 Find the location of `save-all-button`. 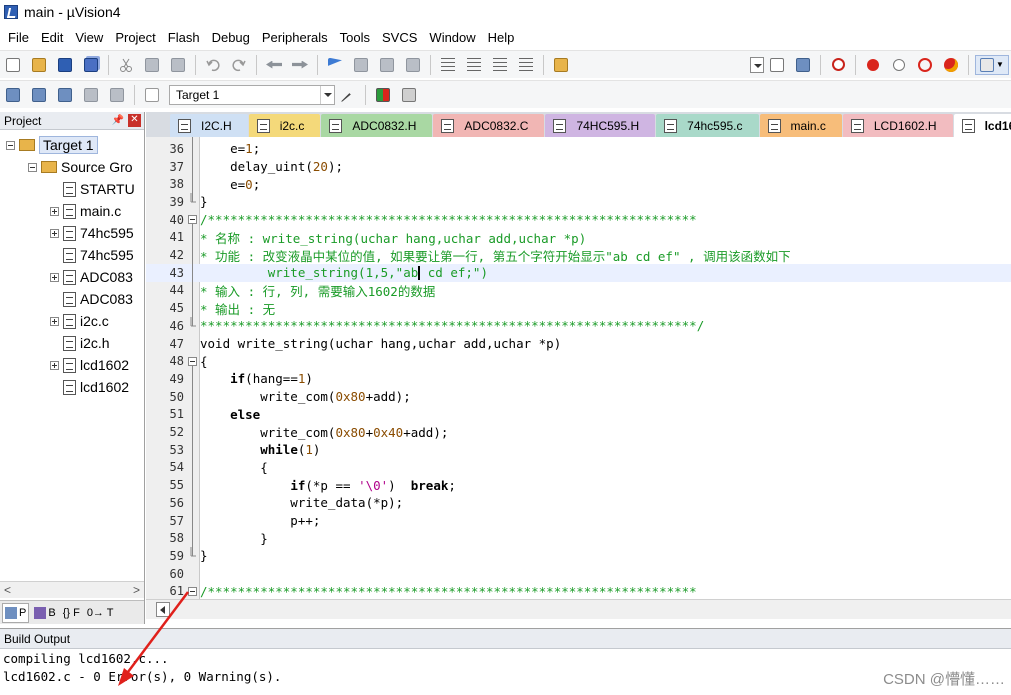

save-all-button is located at coordinates (91, 65).